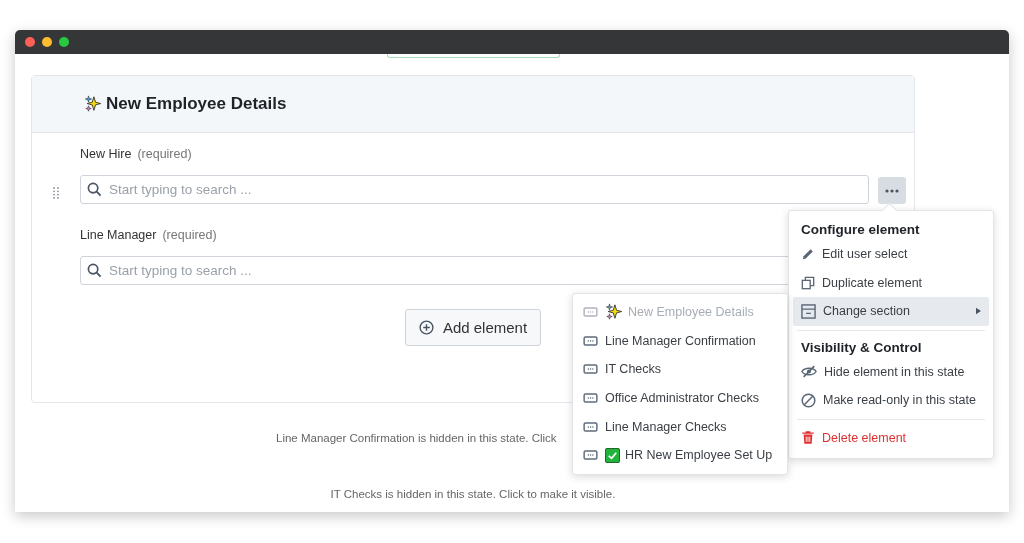  What do you see at coordinates (861, 347) in the screenshot?
I see `menu-heading: Visibility & Control` at bounding box center [861, 347].